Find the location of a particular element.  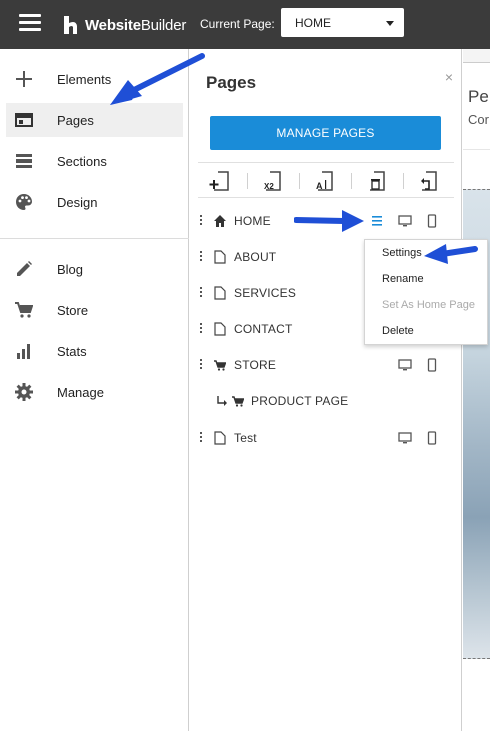

page-context-menu: Settings Rename Set As Home Page Delete is located at coordinates (426, 292).